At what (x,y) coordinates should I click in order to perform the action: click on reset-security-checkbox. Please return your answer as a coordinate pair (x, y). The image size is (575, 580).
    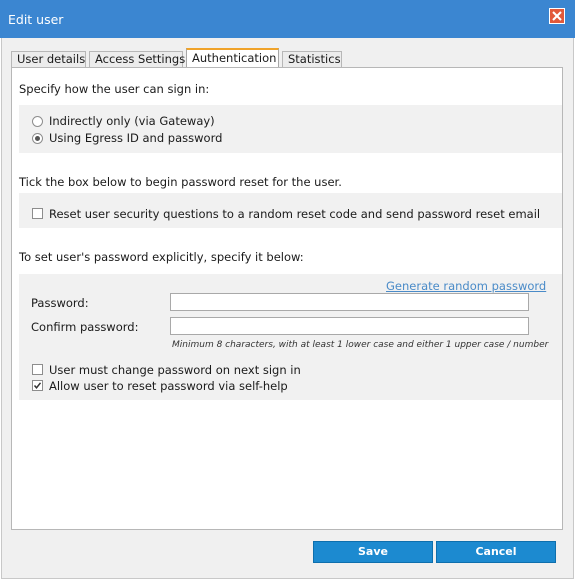
    Looking at the image, I should click on (37, 213).